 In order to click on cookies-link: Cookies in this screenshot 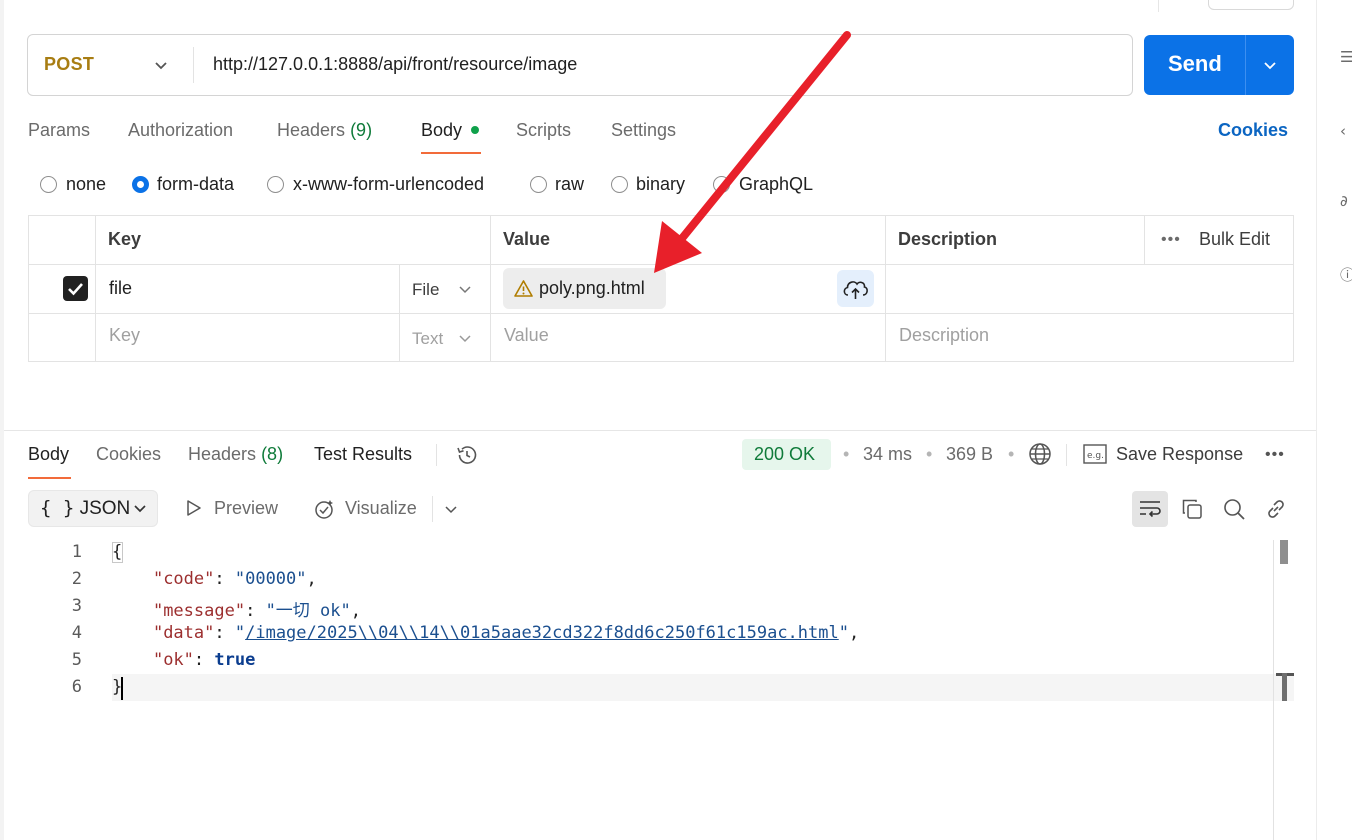, I will do `click(1253, 130)`.